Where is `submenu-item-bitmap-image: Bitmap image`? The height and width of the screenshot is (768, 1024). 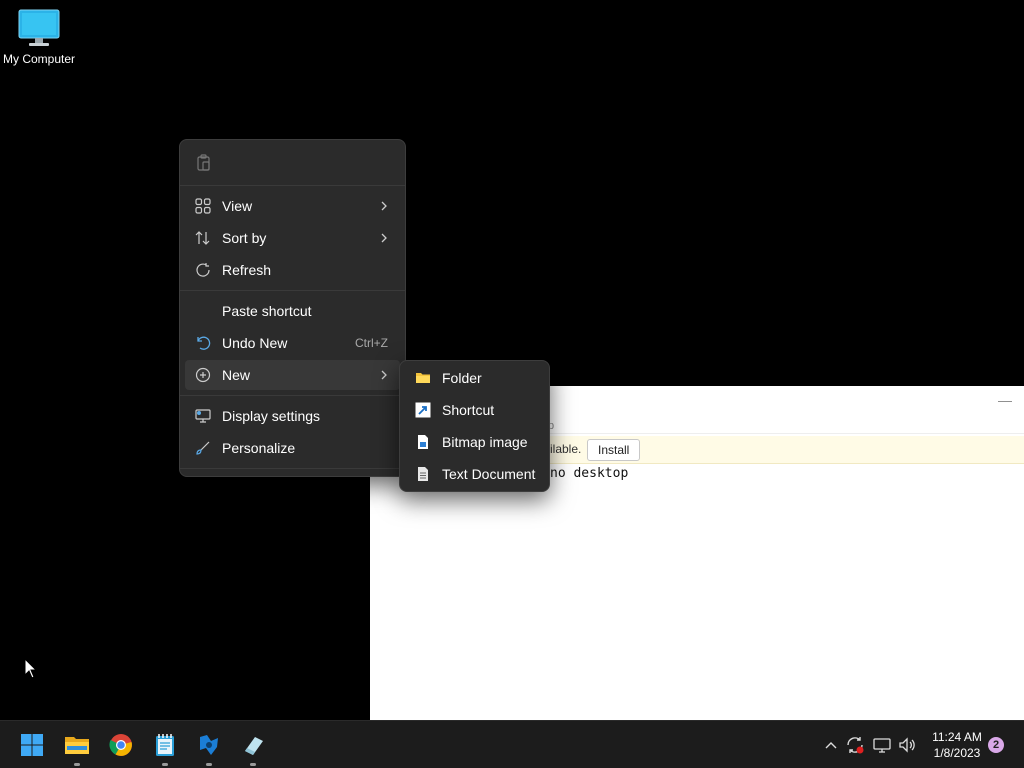 submenu-item-bitmap-image: Bitmap image is located at coordinates (474, 442).